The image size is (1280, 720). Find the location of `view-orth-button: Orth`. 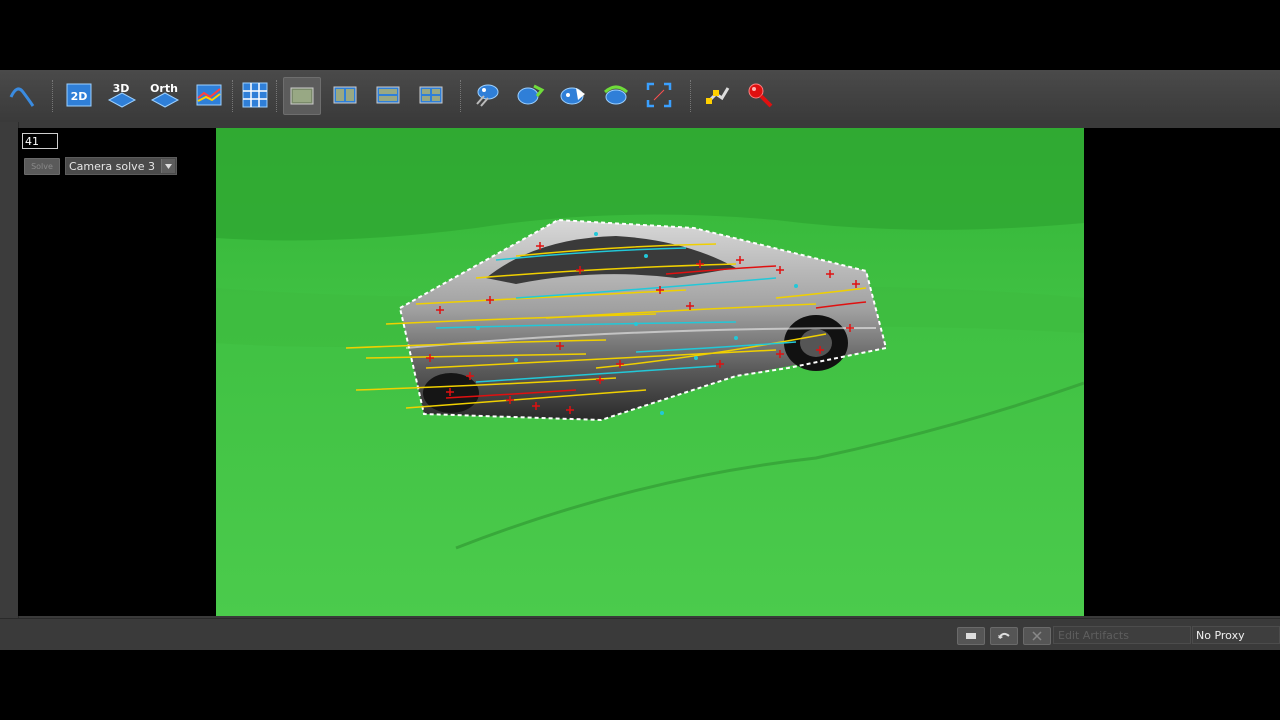

view-orth-button: Orth is located at coordinates (165, 95).